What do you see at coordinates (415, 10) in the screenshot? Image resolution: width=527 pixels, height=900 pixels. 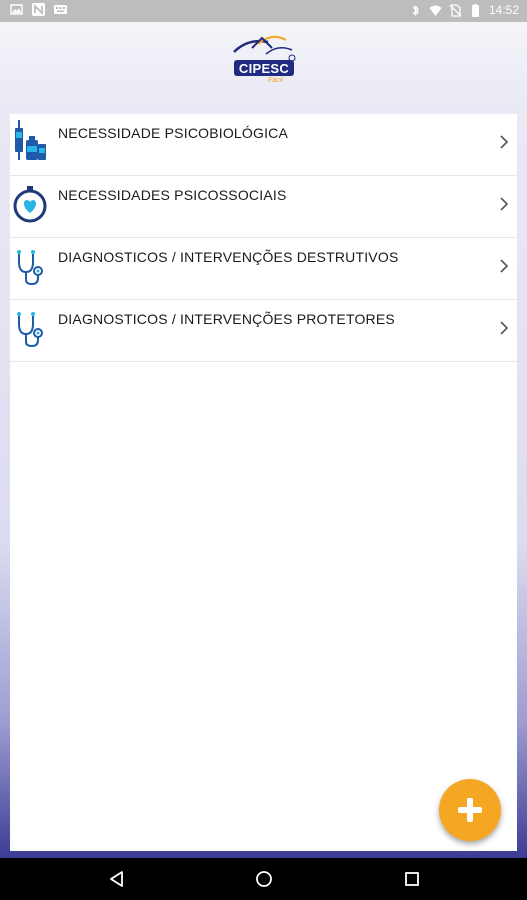 I see `bluetooth-icon` at bounding box center [415, 10].